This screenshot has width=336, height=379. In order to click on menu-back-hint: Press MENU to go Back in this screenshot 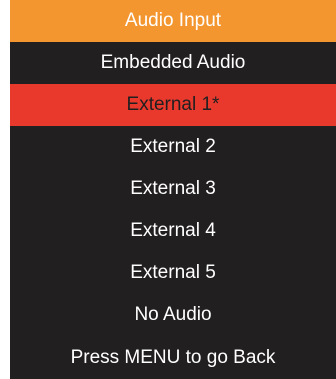, I will do `click(173, 357)`.